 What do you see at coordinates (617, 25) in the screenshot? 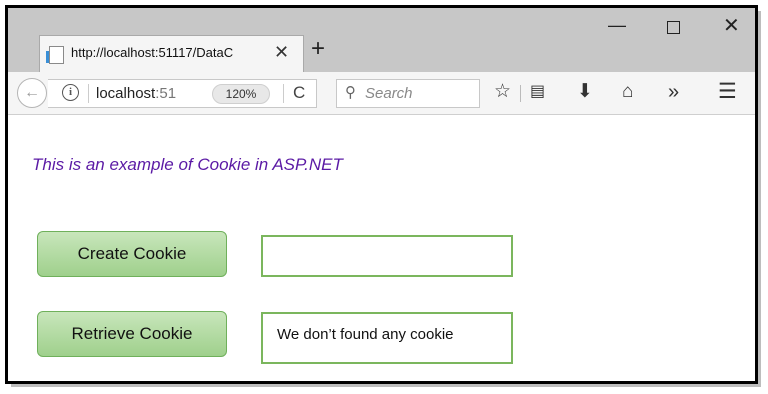
I see `minimize-icon: —` at bounding box center [617, 25].